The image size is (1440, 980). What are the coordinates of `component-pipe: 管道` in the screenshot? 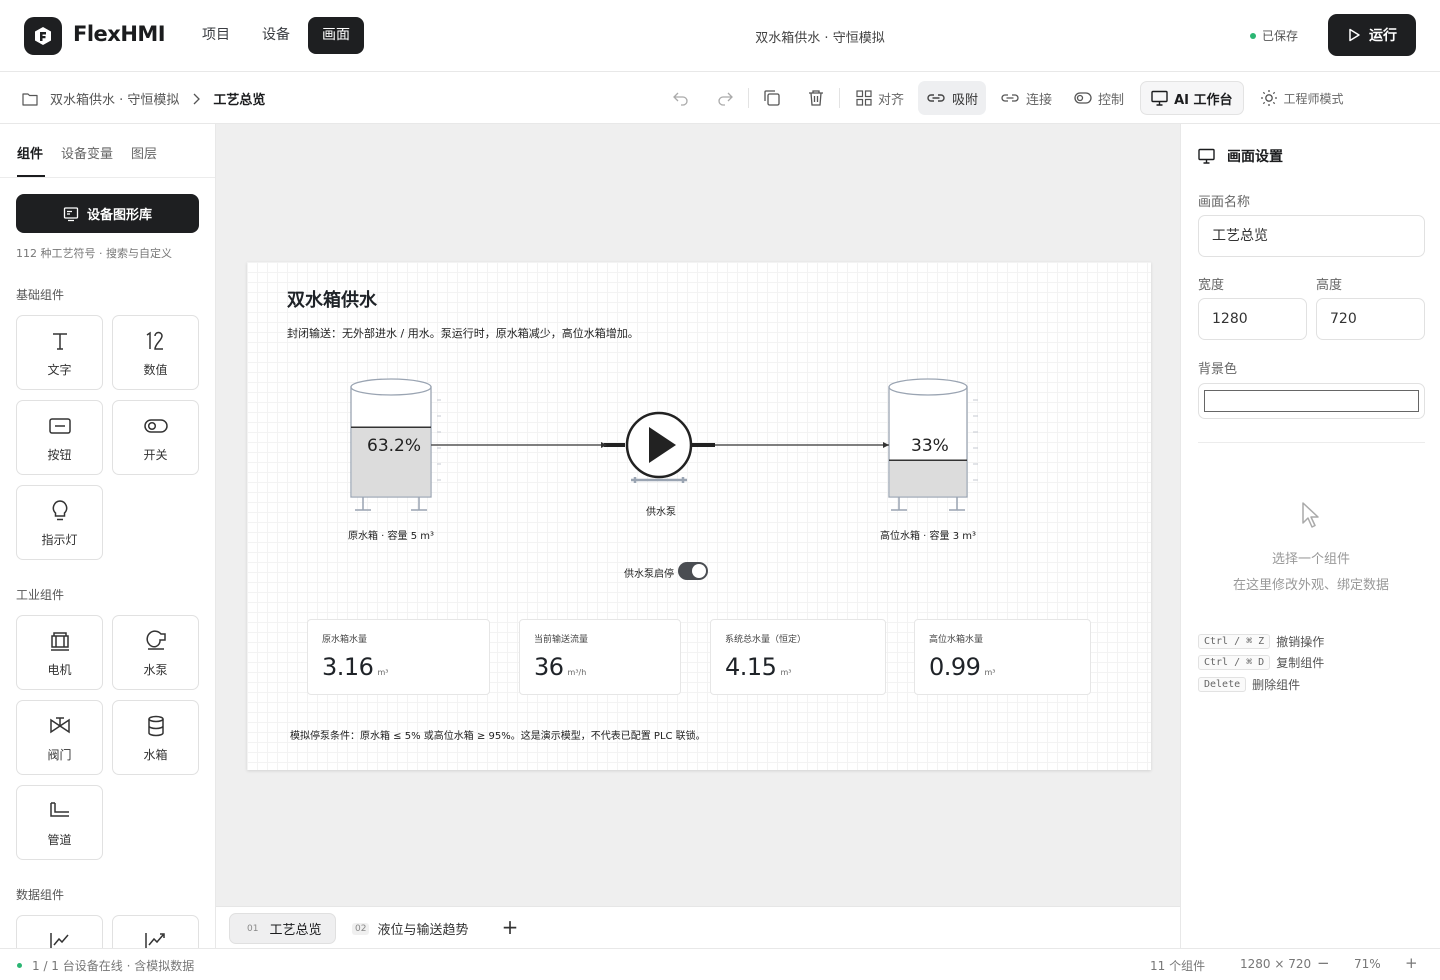 It's located at (59, 822).